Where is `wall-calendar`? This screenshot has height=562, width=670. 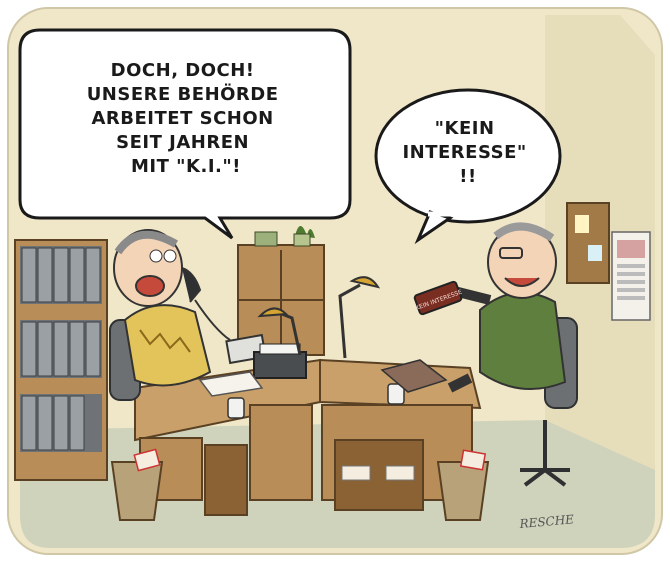 wall-calendar is located at coordinates (631, 276).